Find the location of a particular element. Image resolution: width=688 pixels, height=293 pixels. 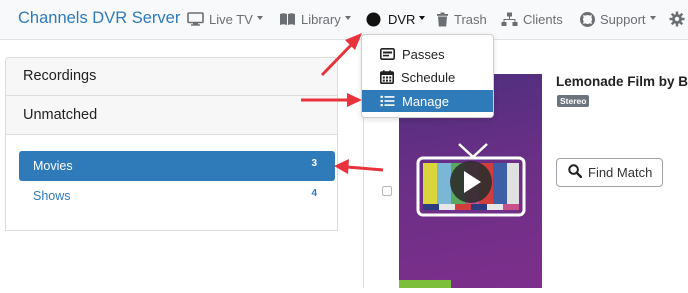

audio-badge: Stereo is located at coordinates (573, 101).